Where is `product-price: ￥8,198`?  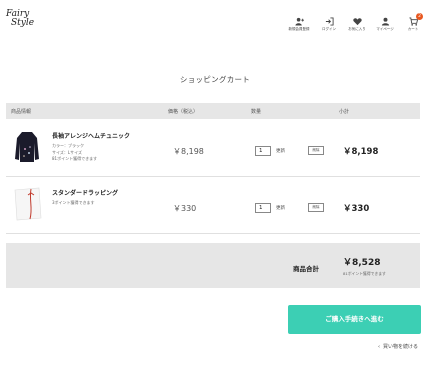
product-price: ￥8,198 is located at coordinates (188, 151).